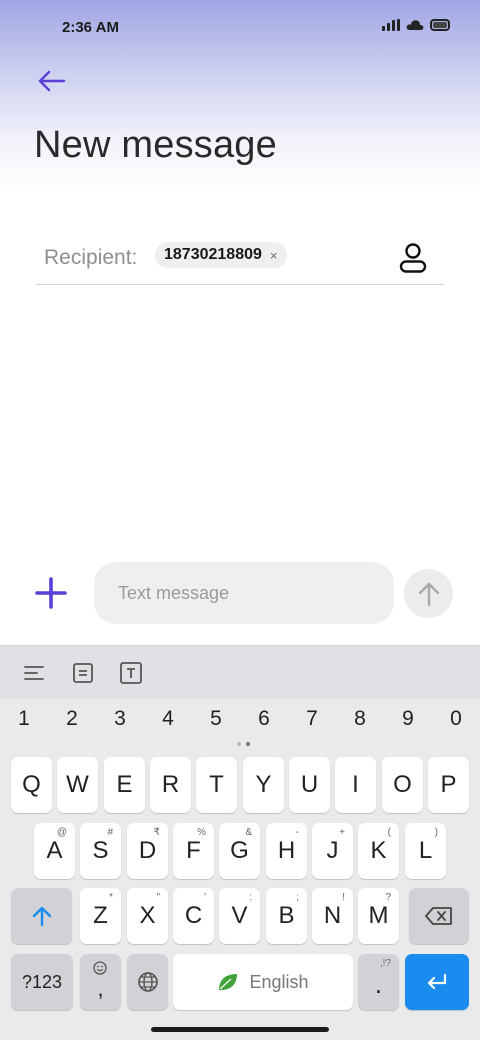  What do you see at coordinates (243, 744) in the screenshot?
I see `page-indicator` at bounding box center [243, 744].